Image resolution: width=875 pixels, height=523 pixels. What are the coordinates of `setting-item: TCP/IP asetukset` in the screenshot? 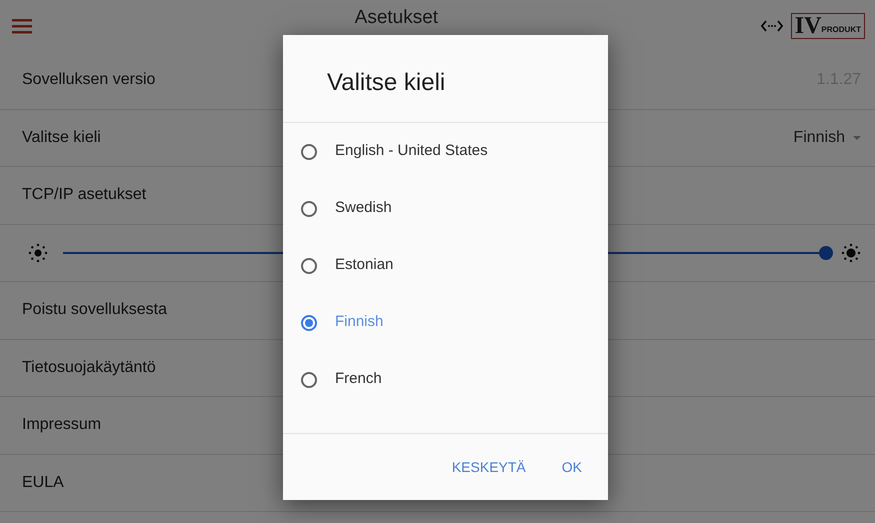 It's located at (84, 195).